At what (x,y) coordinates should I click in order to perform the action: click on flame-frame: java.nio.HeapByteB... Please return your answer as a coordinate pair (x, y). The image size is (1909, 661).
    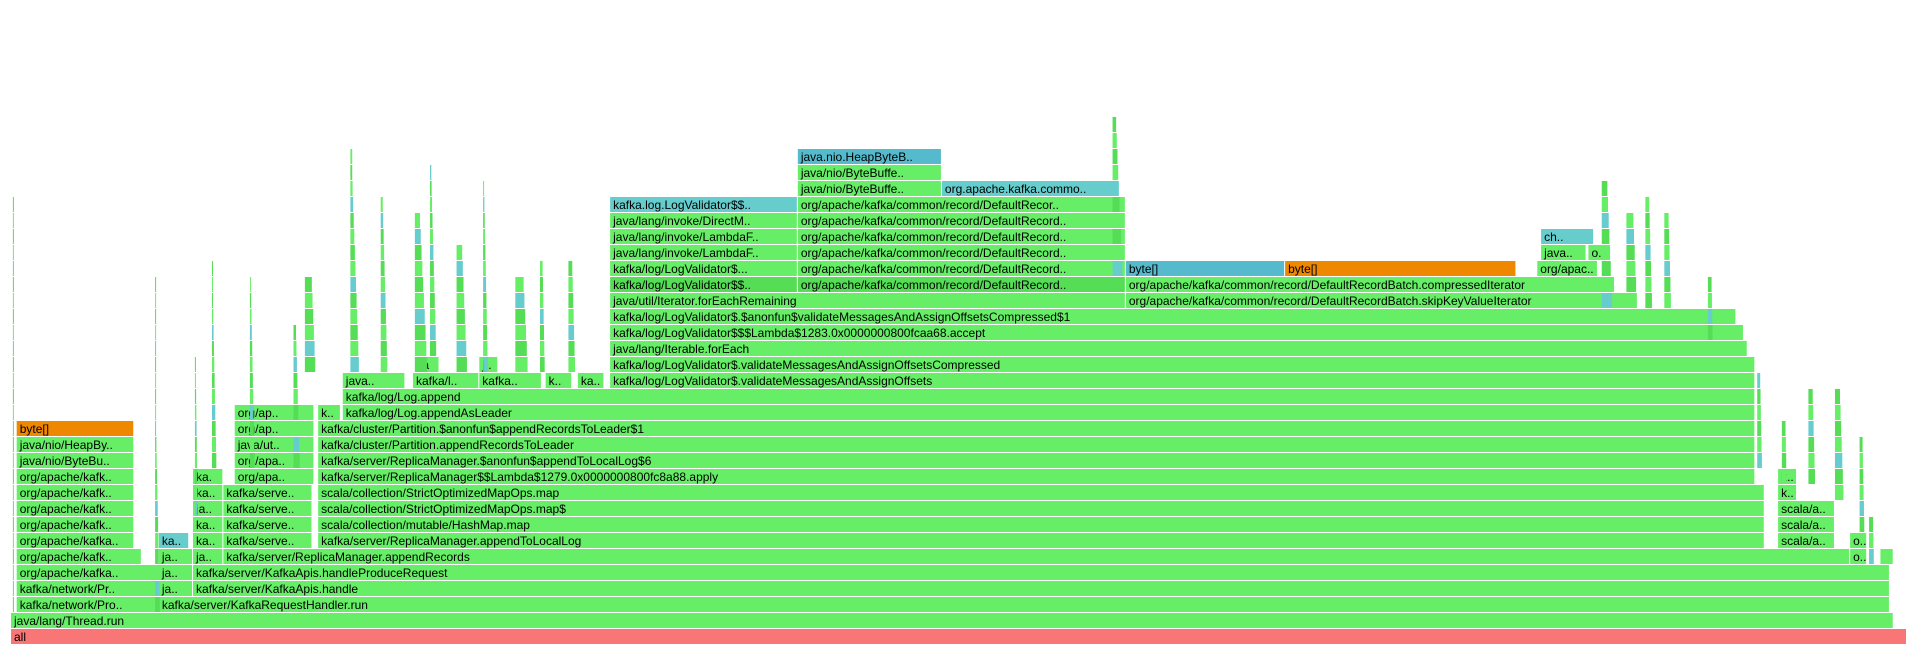
    Looking at the image, I should click on (869, 156).